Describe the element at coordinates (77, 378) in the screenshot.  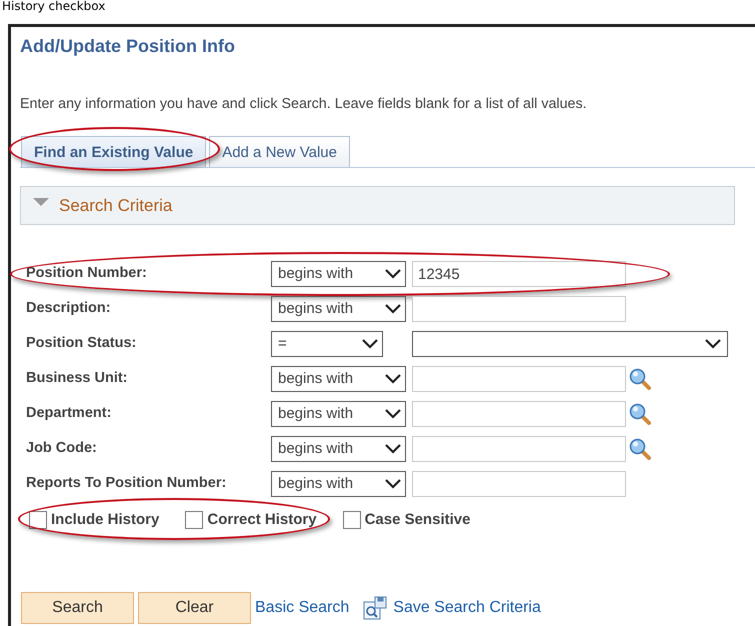
I see `field-label: Business Unit:` at that location.